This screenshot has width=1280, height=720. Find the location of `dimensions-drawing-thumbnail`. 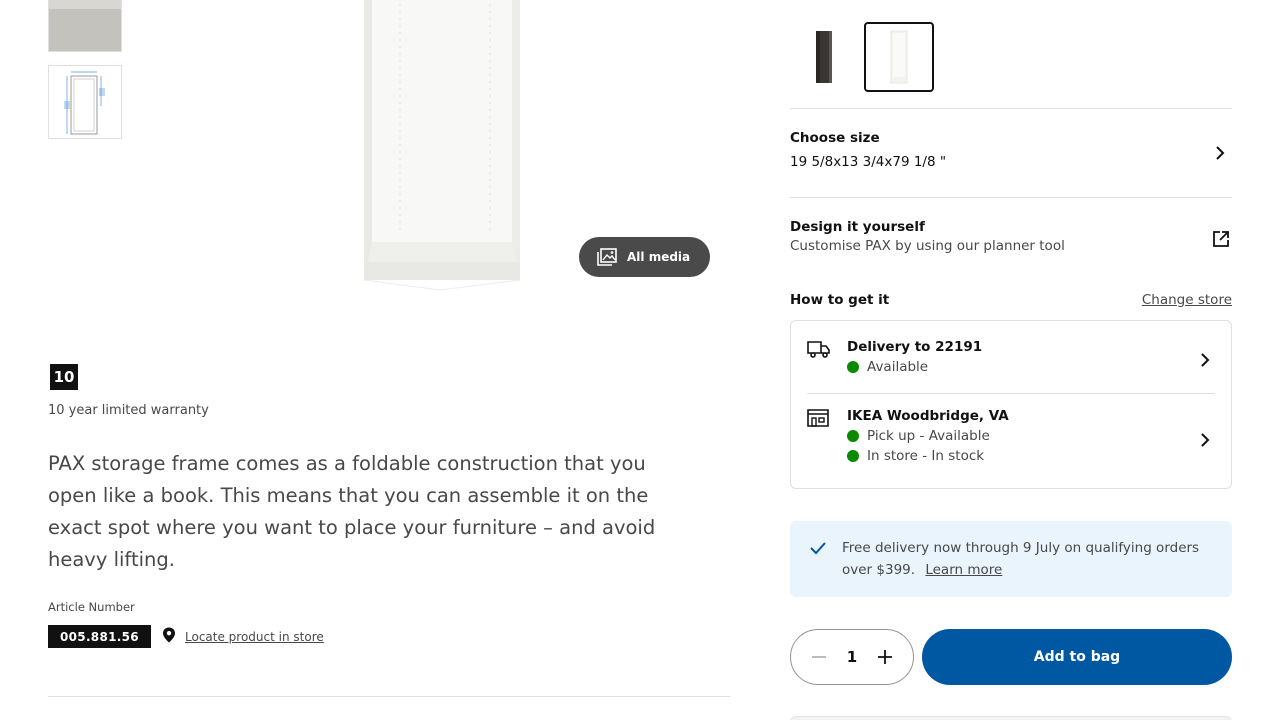

dimensions-drawing-thumbnail is located at coordinates (85, 102).